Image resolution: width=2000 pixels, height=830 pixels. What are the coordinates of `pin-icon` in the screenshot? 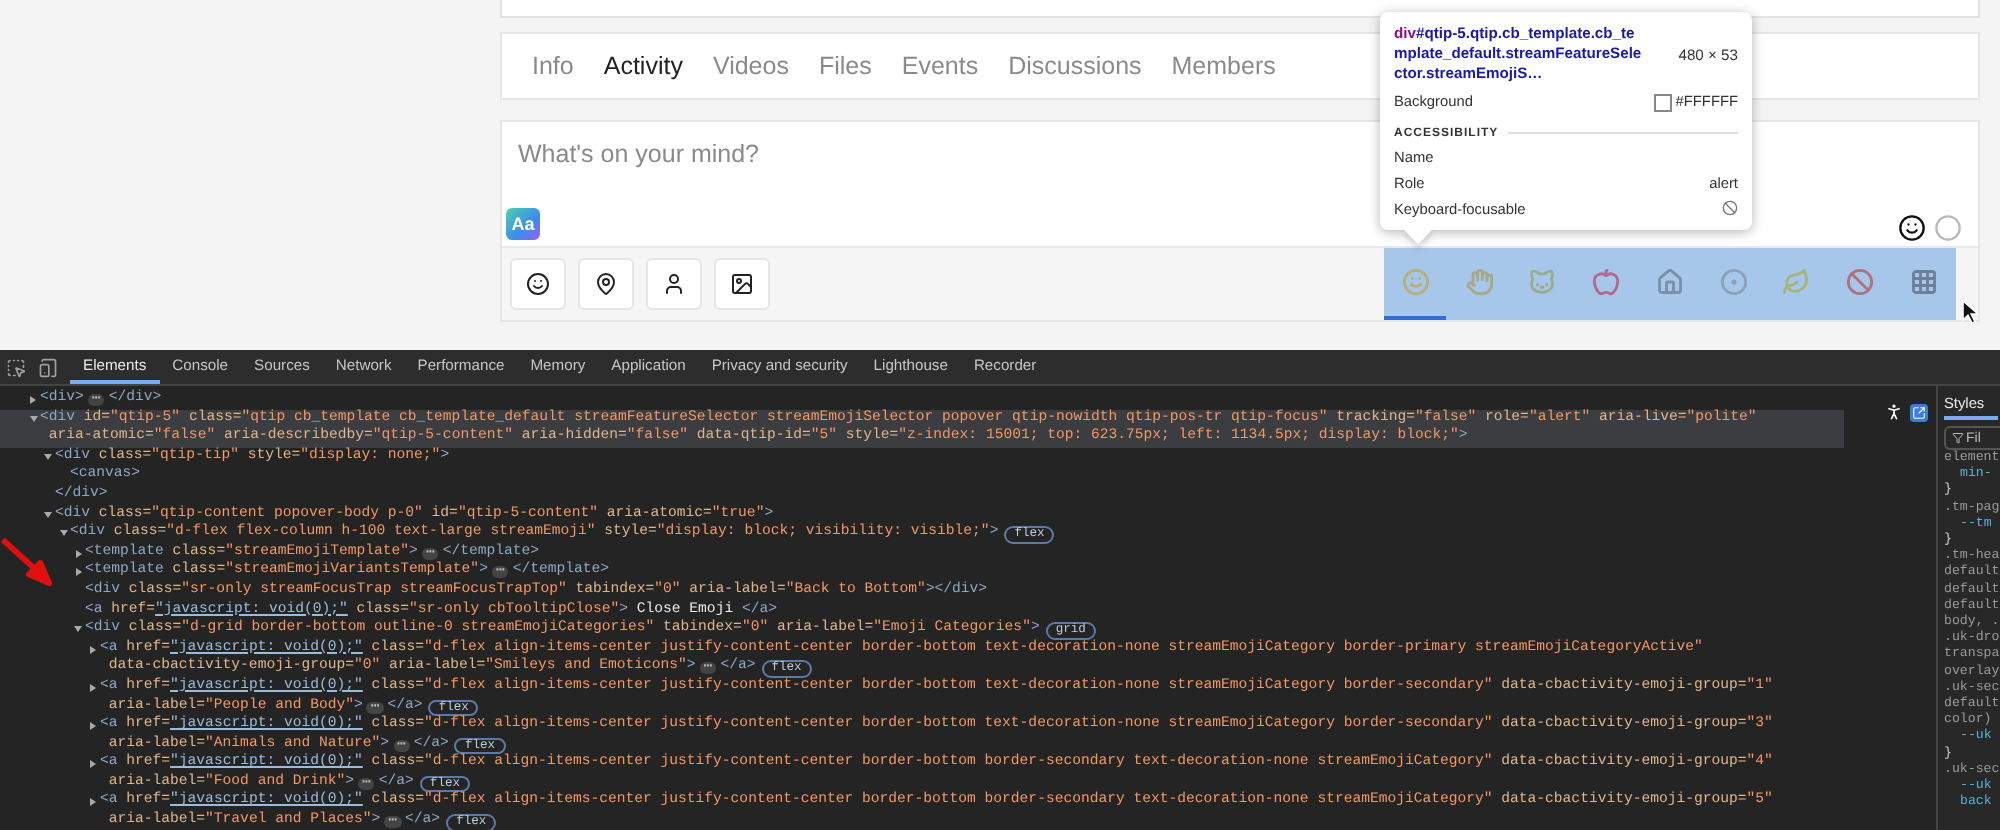 It's located at (606, 284).